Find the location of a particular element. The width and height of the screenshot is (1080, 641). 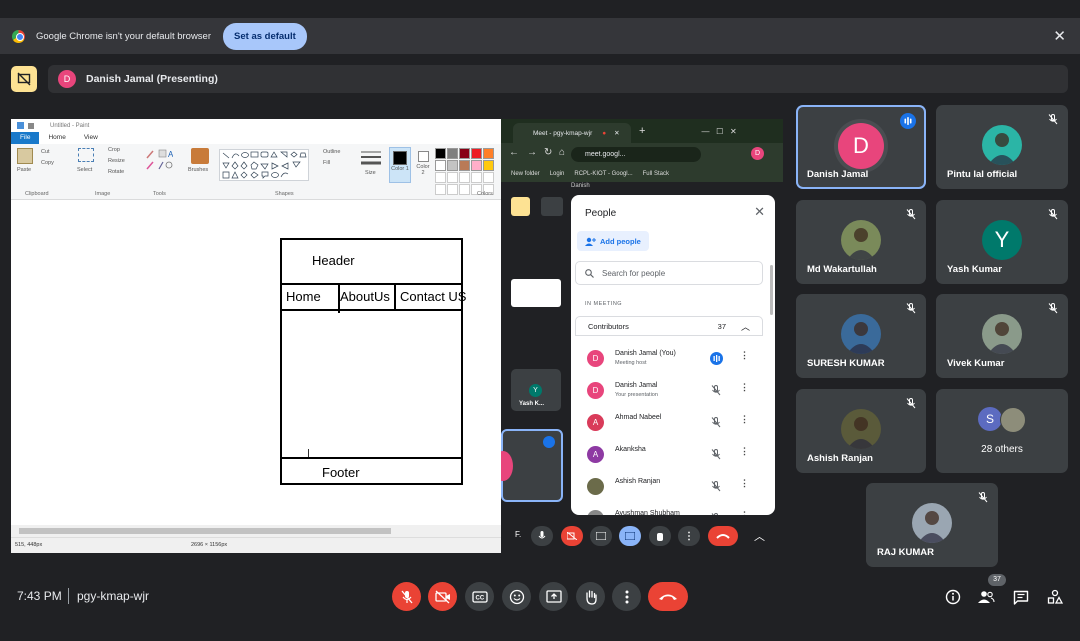

speaking-icon is located at coordinates (716, 358).